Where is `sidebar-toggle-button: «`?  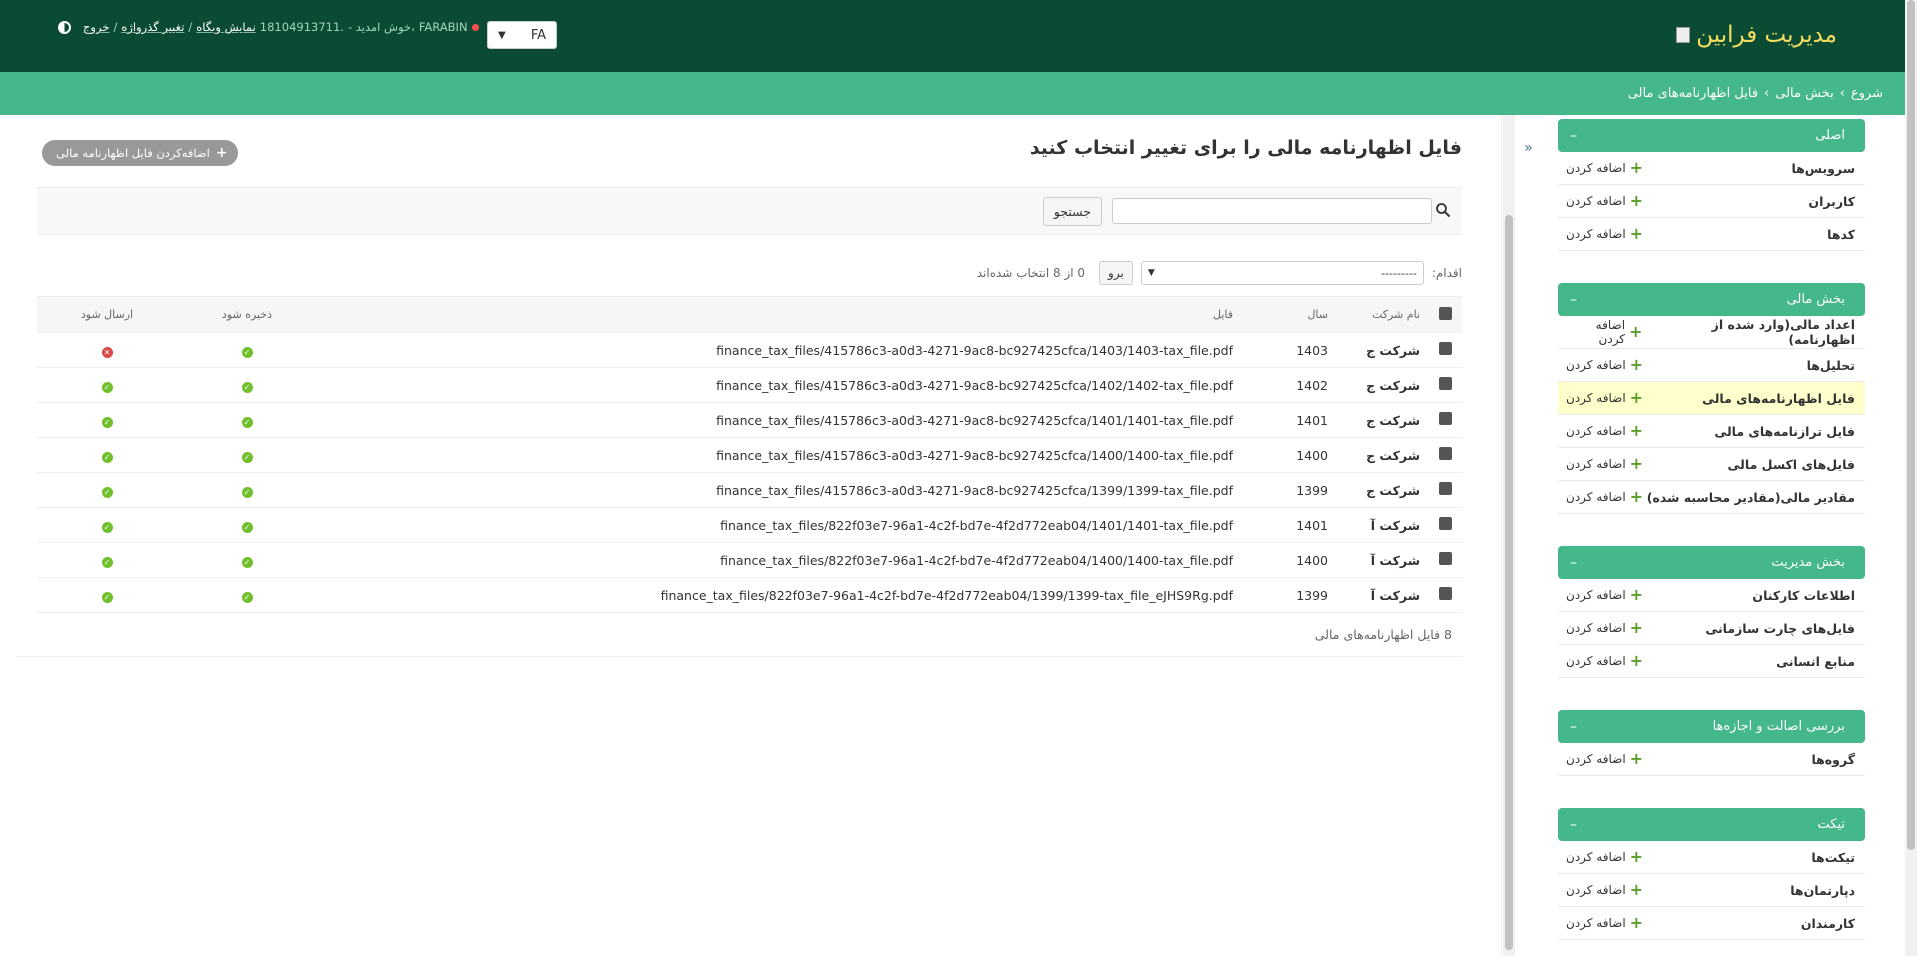 sidebar-toggle-button: « is located at coordinates (1528, 147).